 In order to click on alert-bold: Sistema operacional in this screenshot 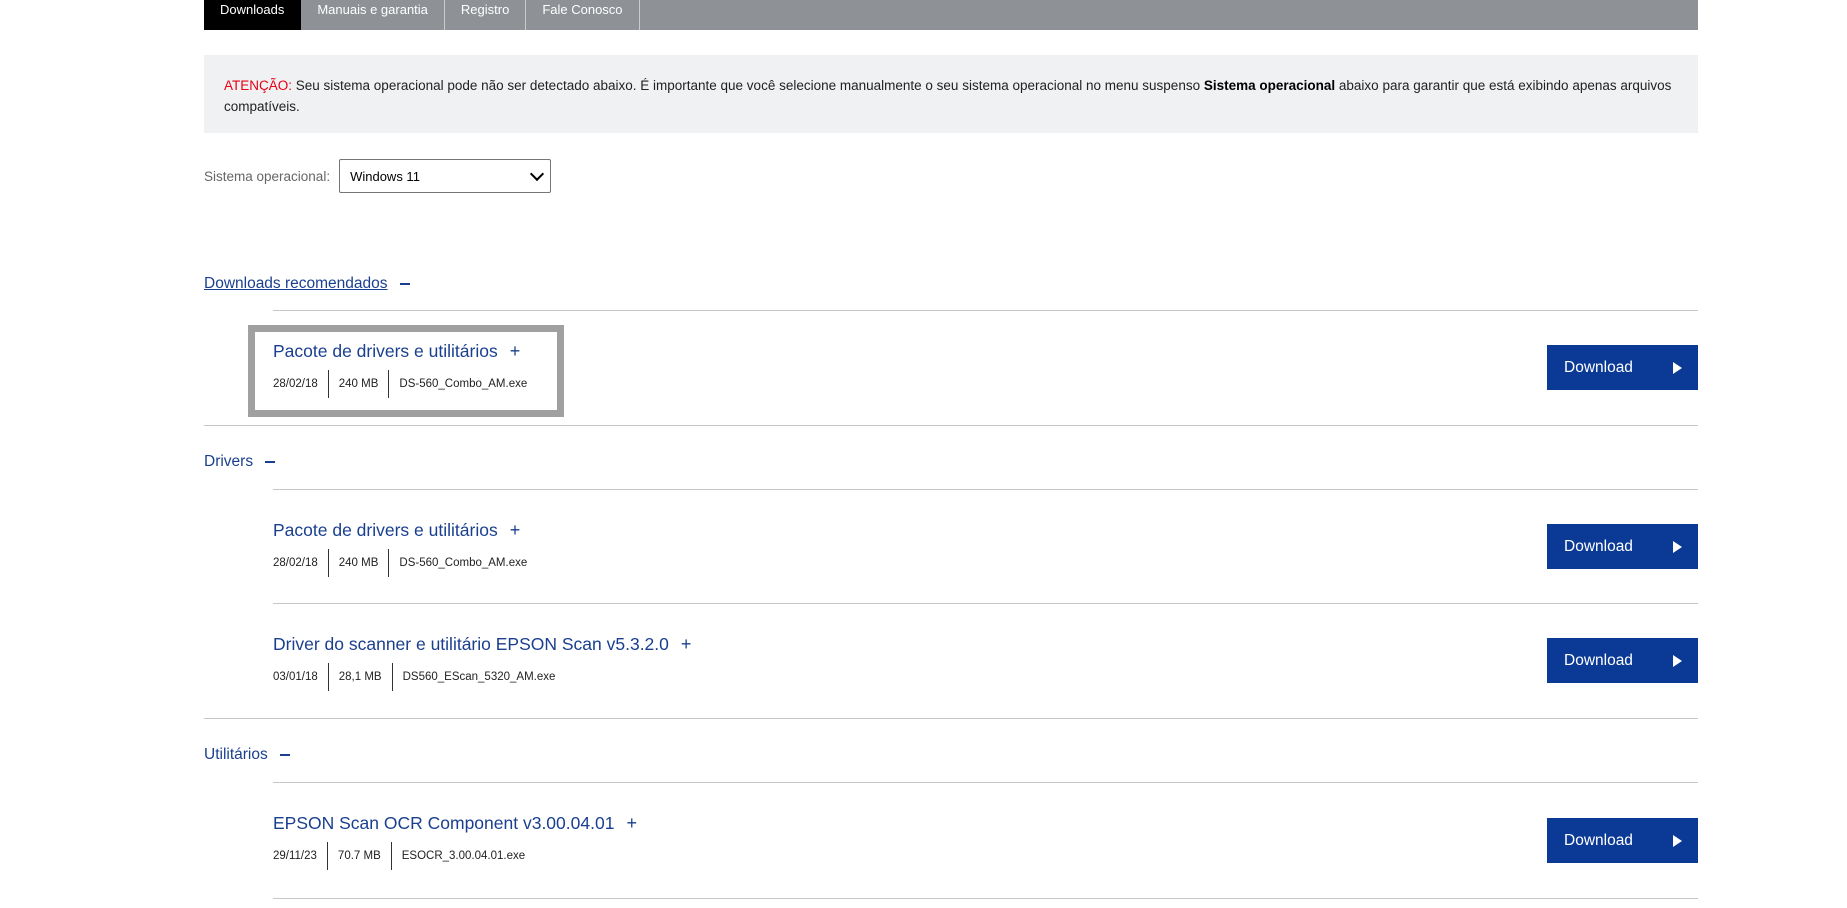, I will do `click(1269, 85)`.